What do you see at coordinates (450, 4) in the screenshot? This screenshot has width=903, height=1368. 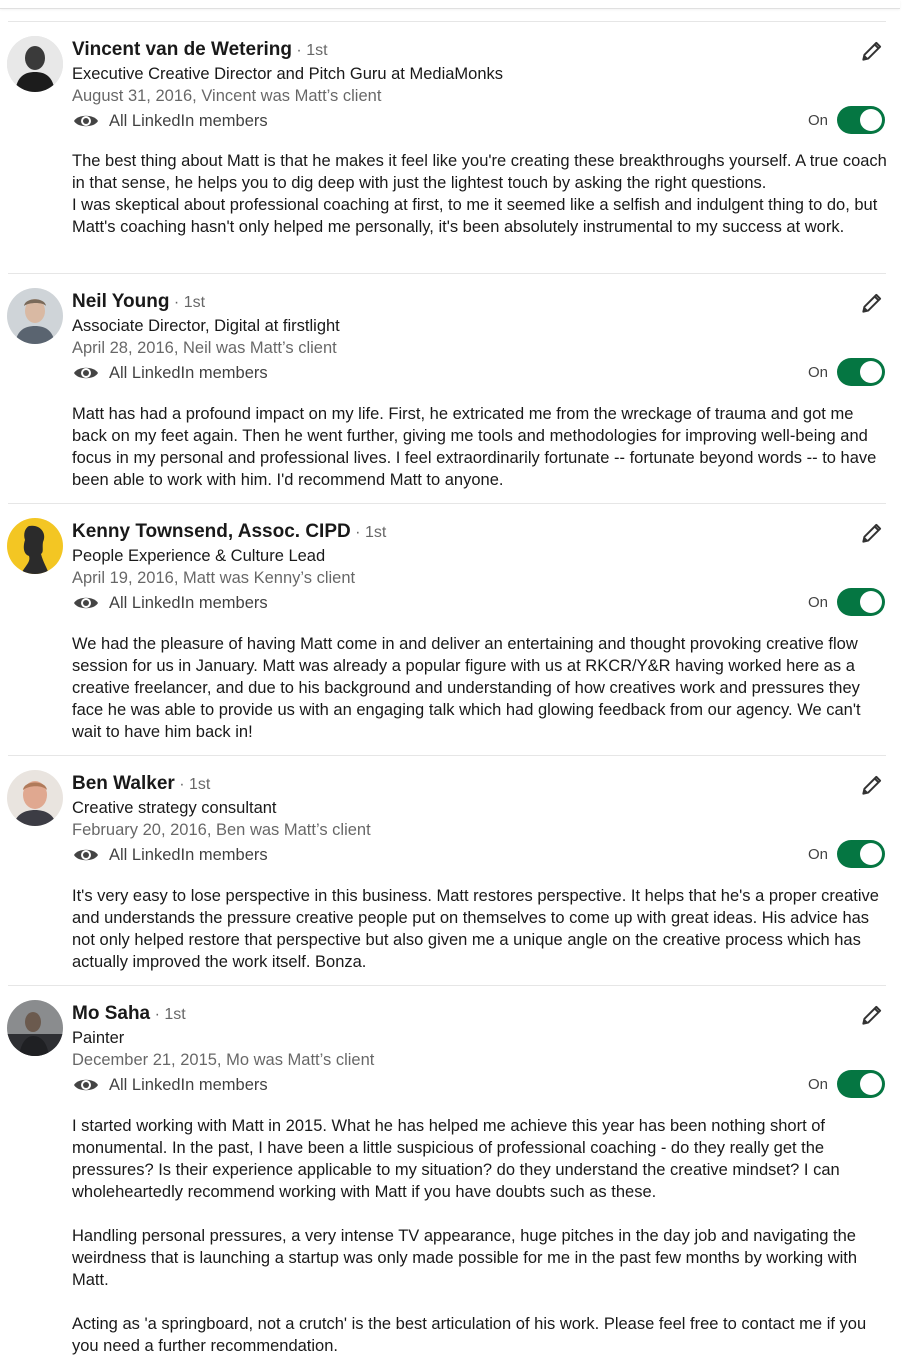 I see `top-border` at bounding box center [450, 4].